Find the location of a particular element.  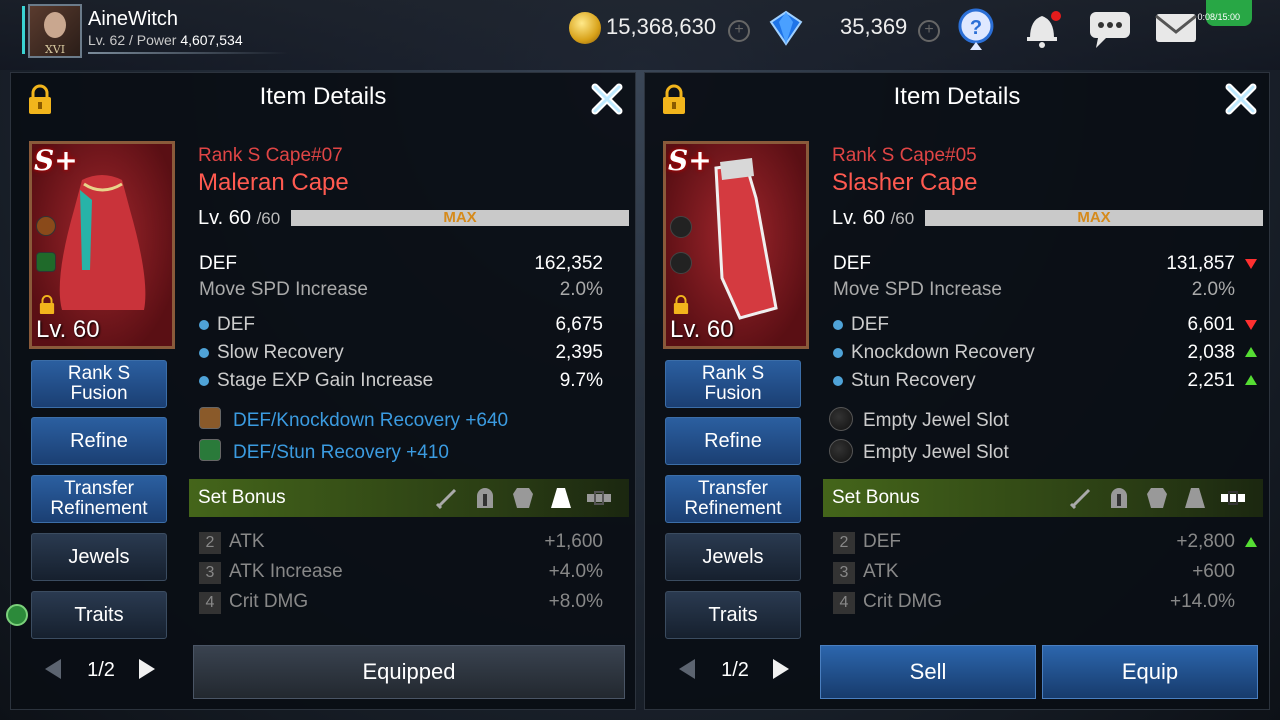

power-value: 4,607,534 is located at coordinates (211, 40).